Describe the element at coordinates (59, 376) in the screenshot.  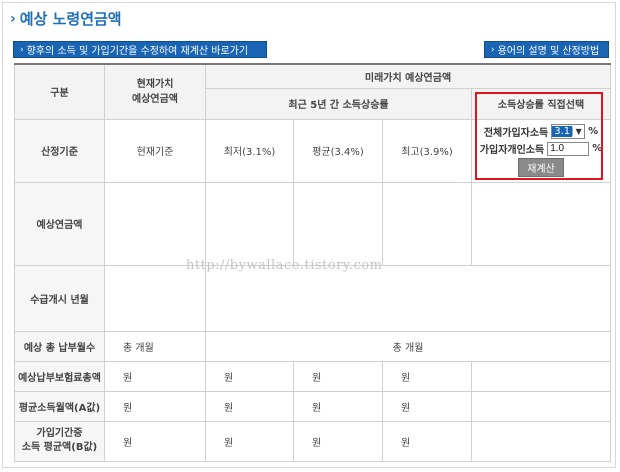
I see `row-insurance-total: 예상납부보험료총액` at that location.